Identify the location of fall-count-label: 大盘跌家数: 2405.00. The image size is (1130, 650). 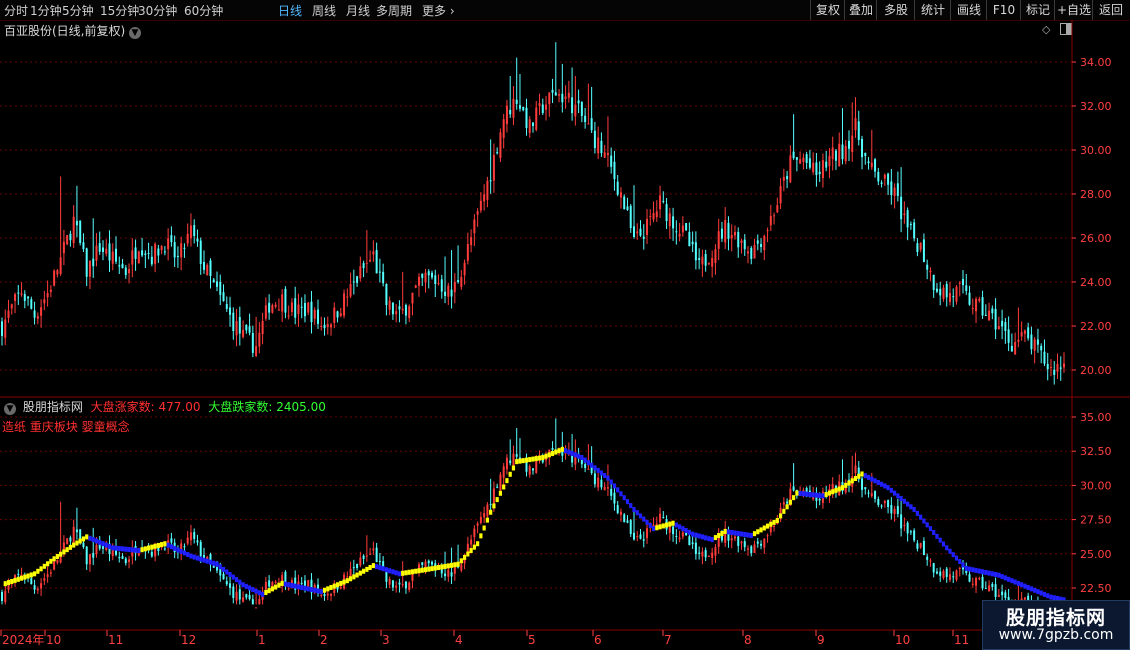
(267, 407).